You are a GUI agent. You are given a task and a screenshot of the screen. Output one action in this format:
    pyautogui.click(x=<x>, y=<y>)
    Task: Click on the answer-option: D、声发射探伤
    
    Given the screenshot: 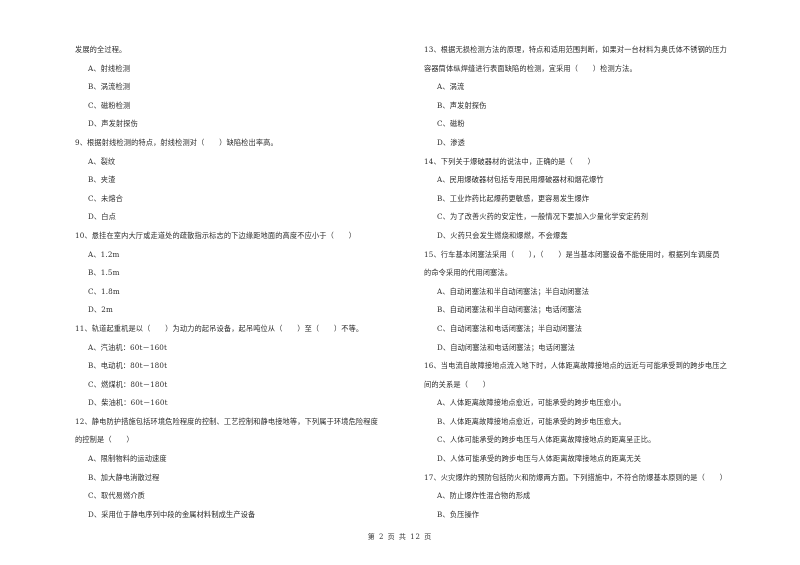 What is the action you would take?
    pyautogui.click(x=113, y=124)
    